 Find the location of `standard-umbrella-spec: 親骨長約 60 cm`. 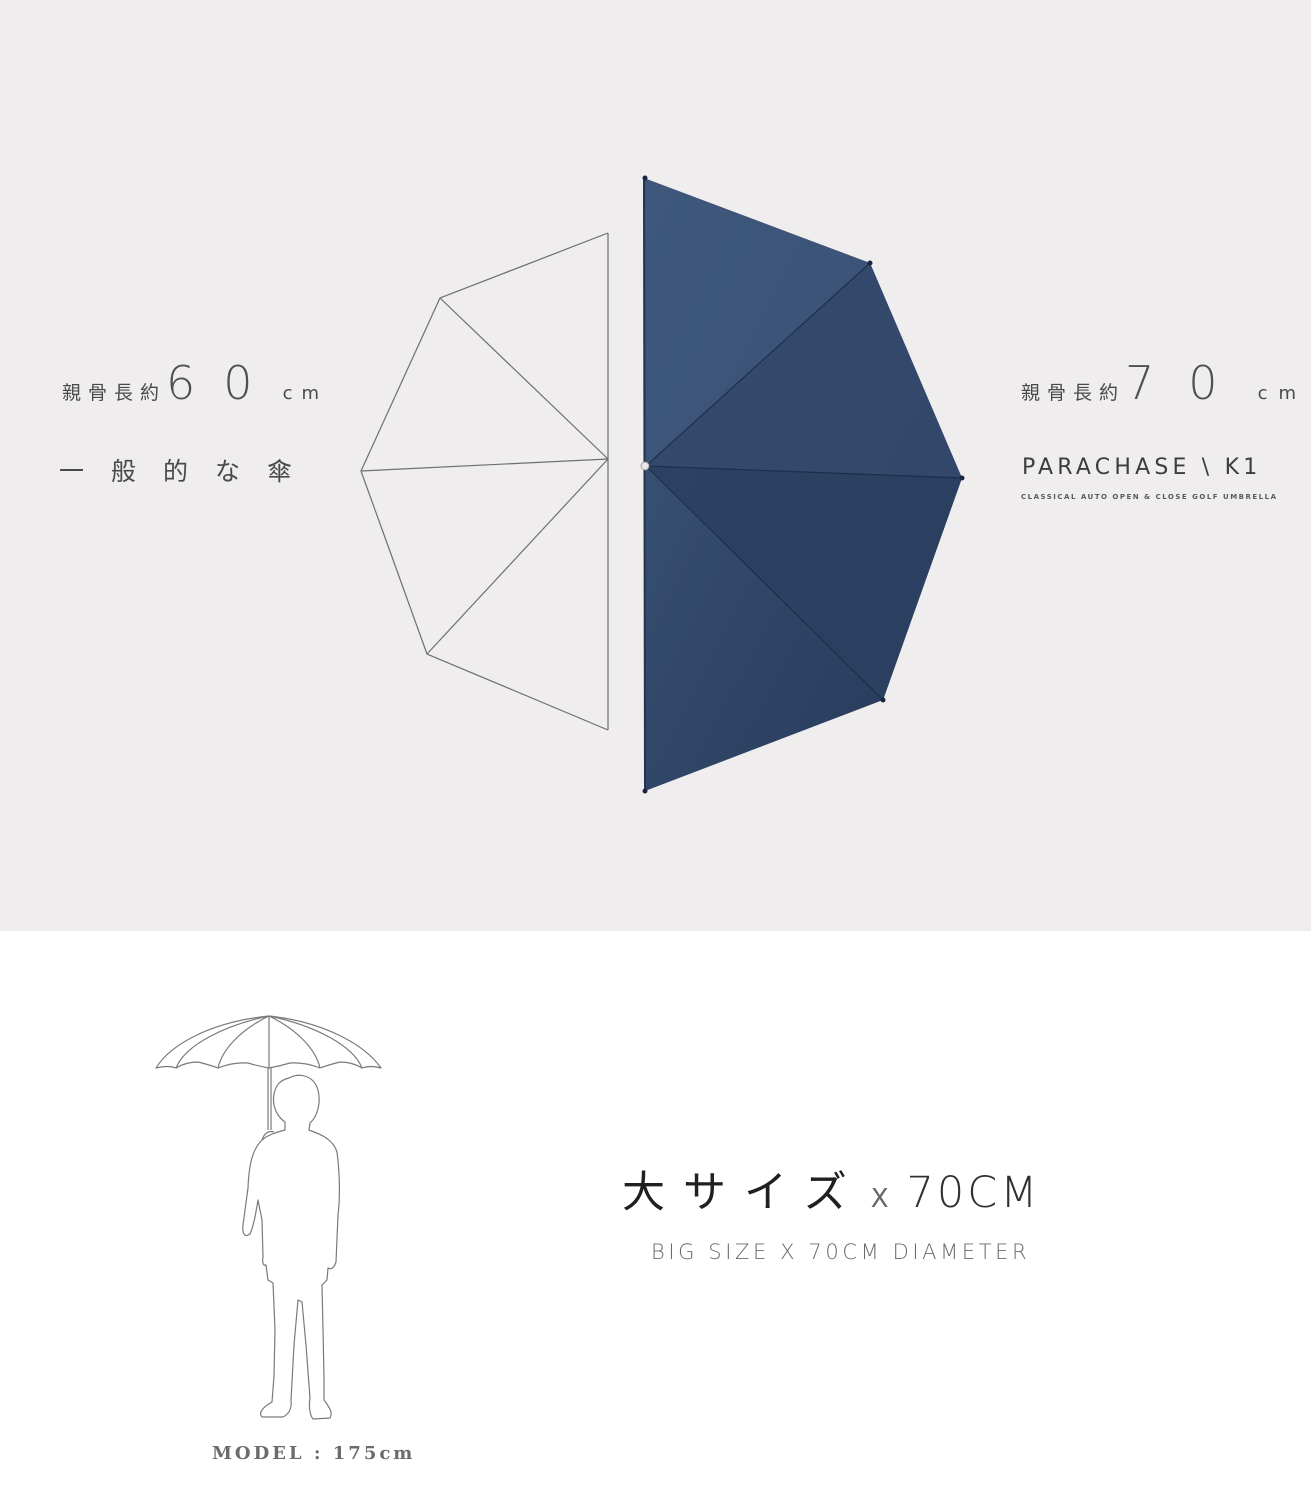

standard-umbrella-spec: 親骨長約 60 cm is located at coordinates (195, 383).